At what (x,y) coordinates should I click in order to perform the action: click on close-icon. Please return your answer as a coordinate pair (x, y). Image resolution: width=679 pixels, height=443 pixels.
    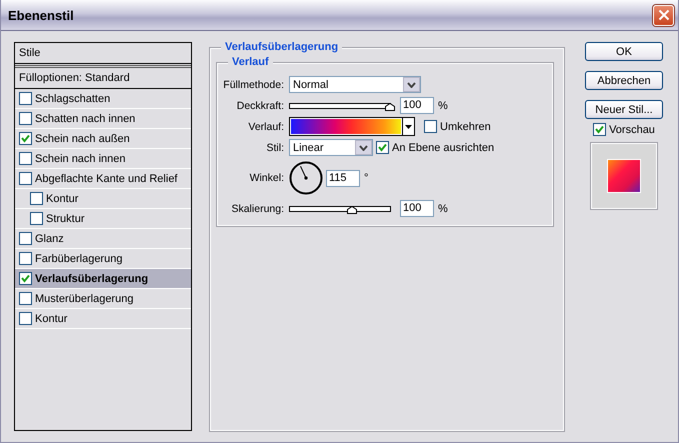
    Looking at the image, I should click on (664, 15).